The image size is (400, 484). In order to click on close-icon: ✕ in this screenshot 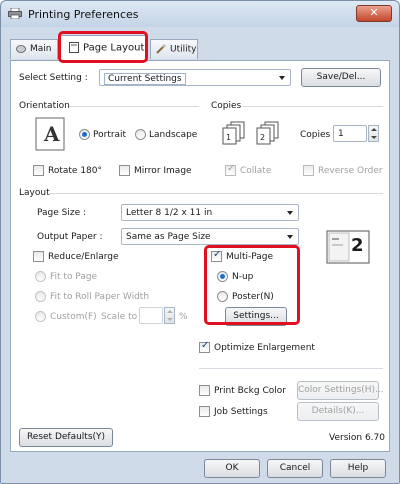, I will do `click(374, 12)`.